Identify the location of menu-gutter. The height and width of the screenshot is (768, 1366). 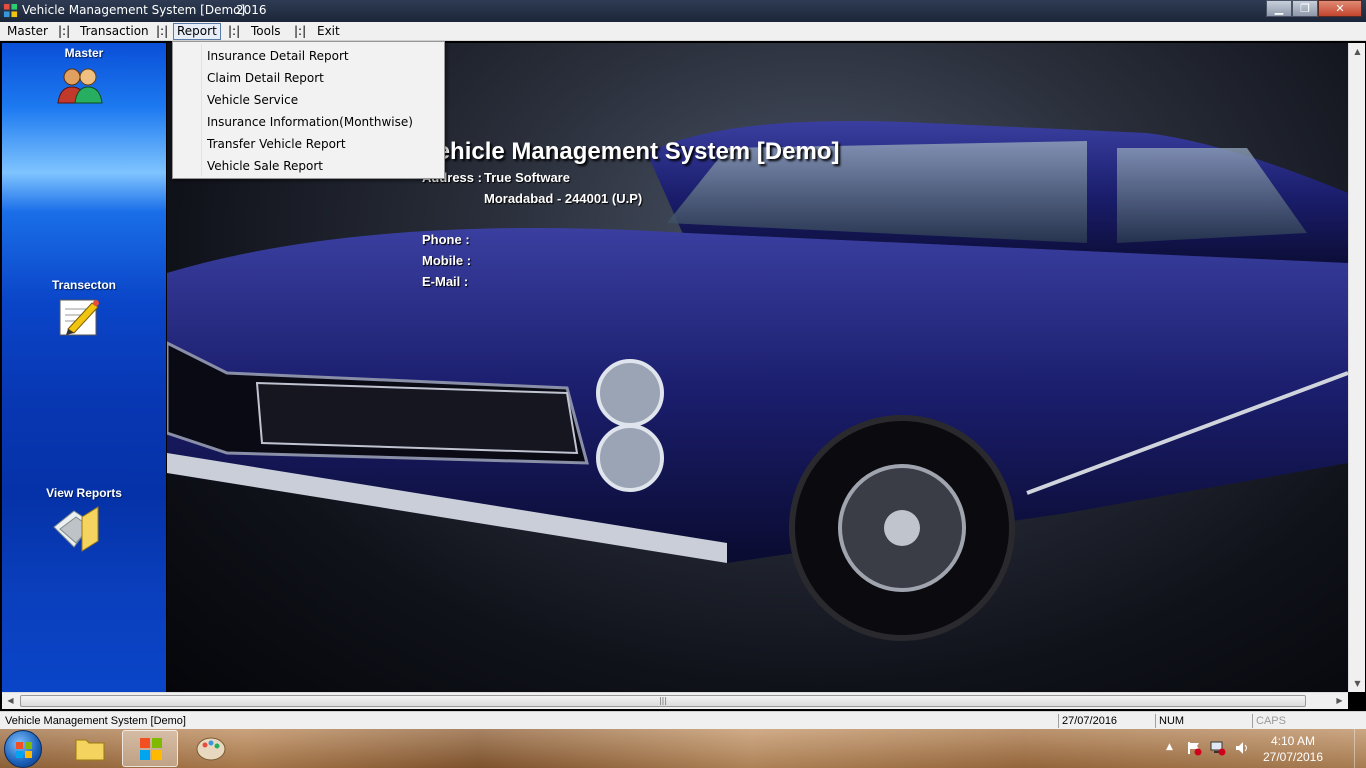
(201, 110).